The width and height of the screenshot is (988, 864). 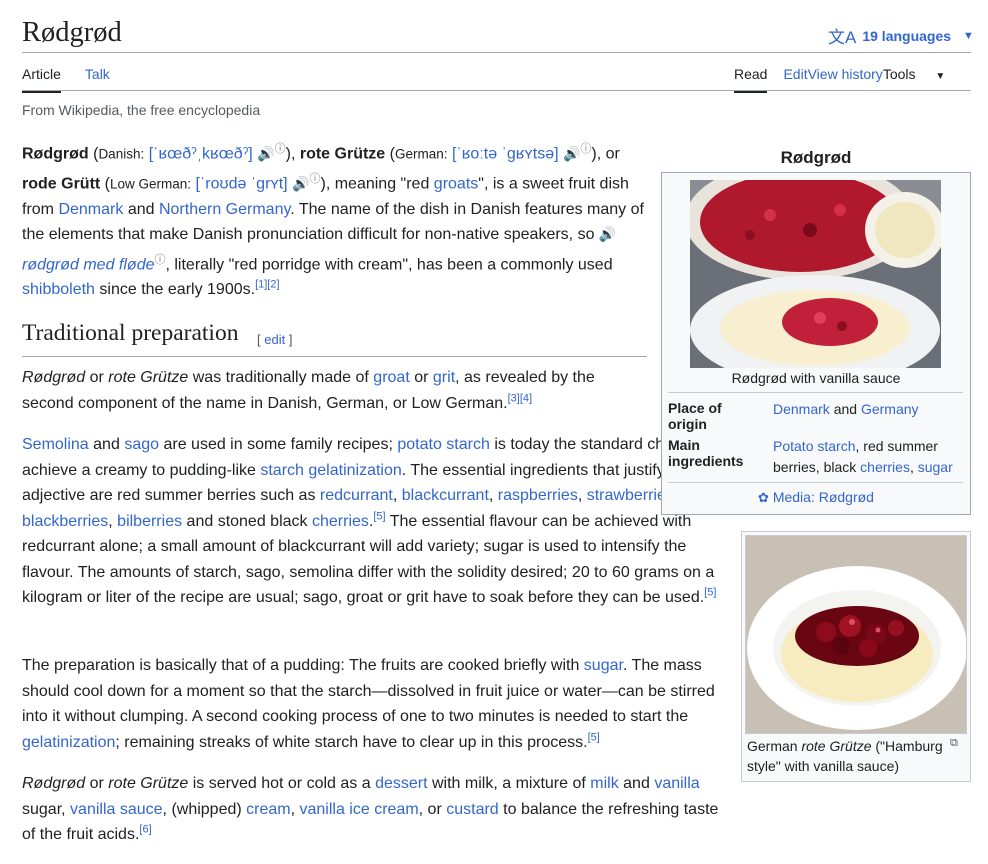 What do you see at coordinates (58, 289) in the screenshot?
I see `link-shibboleth: shibboleth` at bounding box center [58, 289].